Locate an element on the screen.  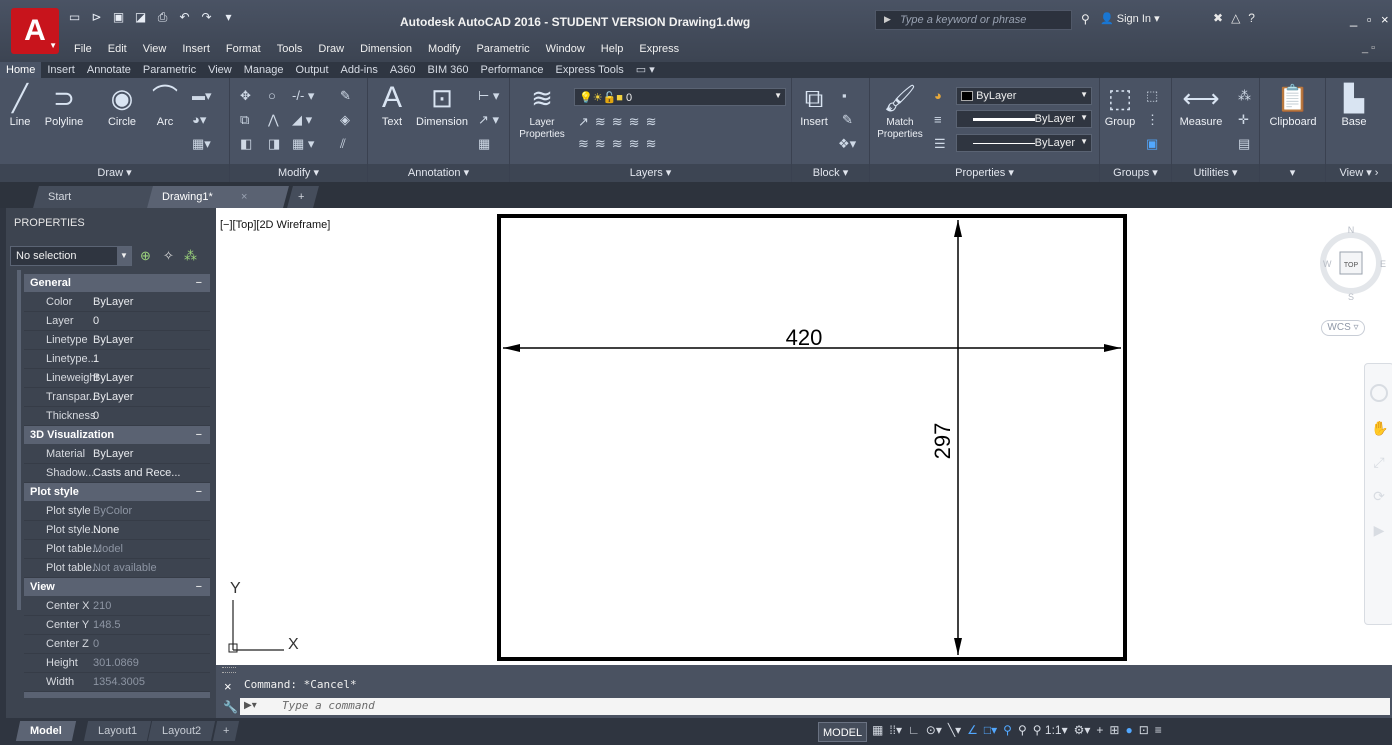
leader-icon: ↗ ▾ is located at coordinates (488, 120).